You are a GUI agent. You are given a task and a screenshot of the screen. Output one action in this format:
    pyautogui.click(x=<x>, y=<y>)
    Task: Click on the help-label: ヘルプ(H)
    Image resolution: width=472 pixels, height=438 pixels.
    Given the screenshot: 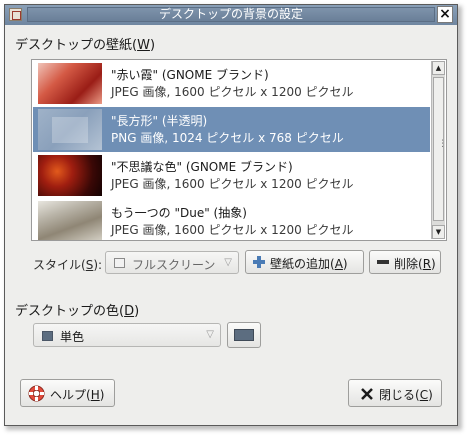 What is the action you would take?
    pyautogui.click(x=77, y=395)
    